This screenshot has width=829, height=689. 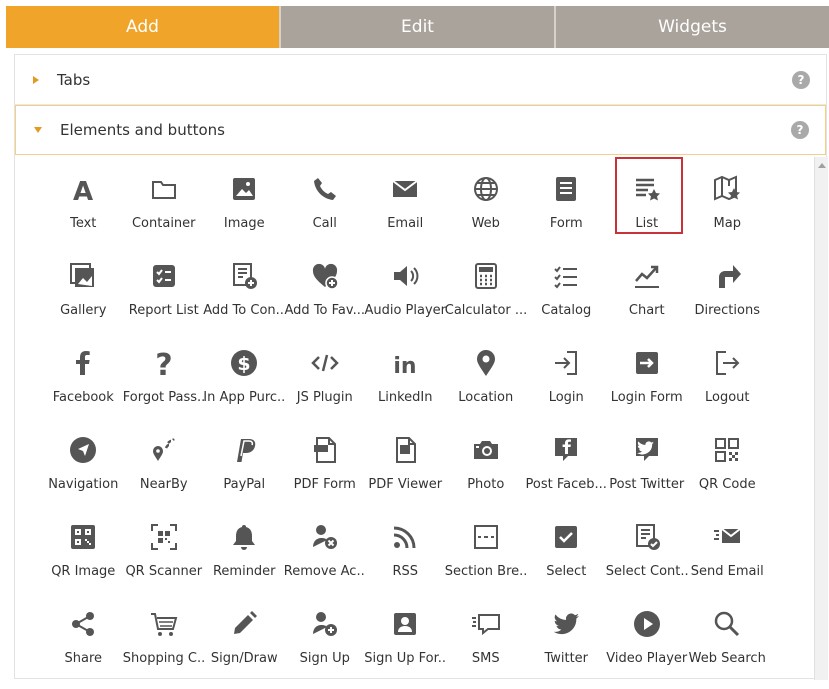 What do you see at coordinates (647, 645) in the screenshot?
I see `element-item-play: Video Player` at bounding box center [647, 645].